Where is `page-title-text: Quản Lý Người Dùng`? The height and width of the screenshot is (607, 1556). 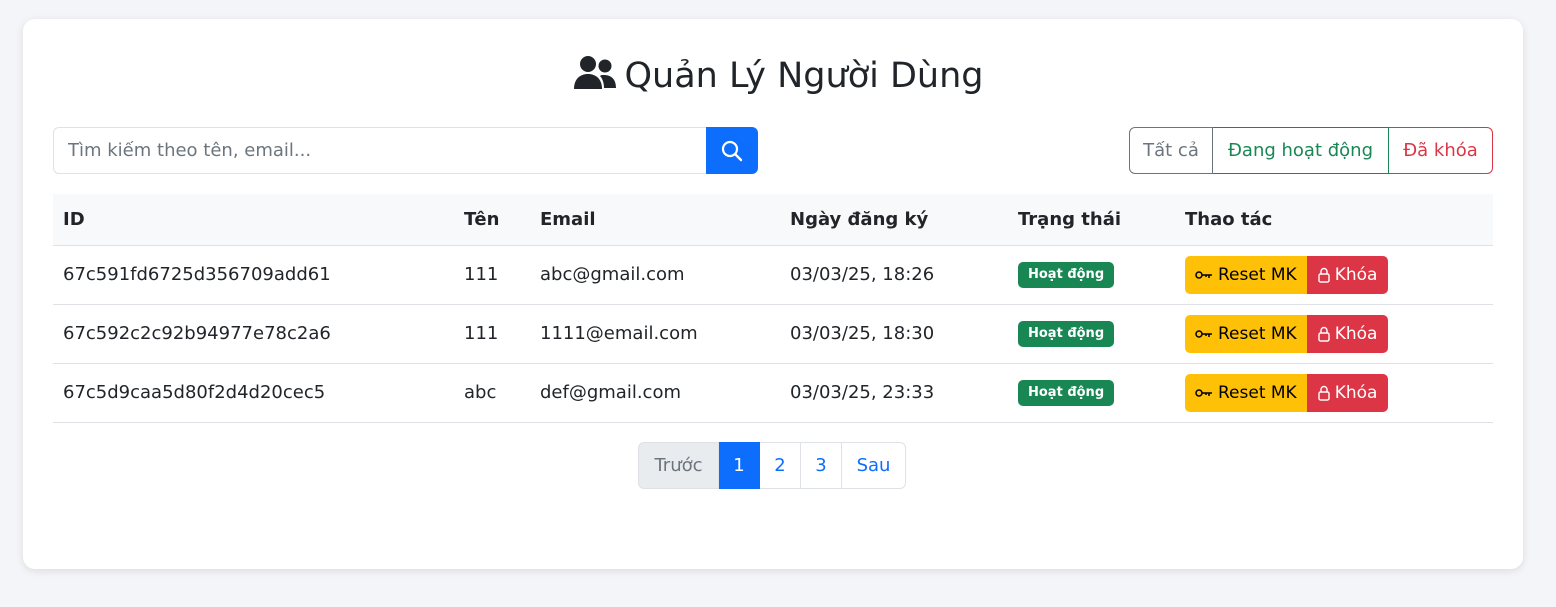
page-title-text: Quản Lý Người Dùng is located at coordinates (804, 76).